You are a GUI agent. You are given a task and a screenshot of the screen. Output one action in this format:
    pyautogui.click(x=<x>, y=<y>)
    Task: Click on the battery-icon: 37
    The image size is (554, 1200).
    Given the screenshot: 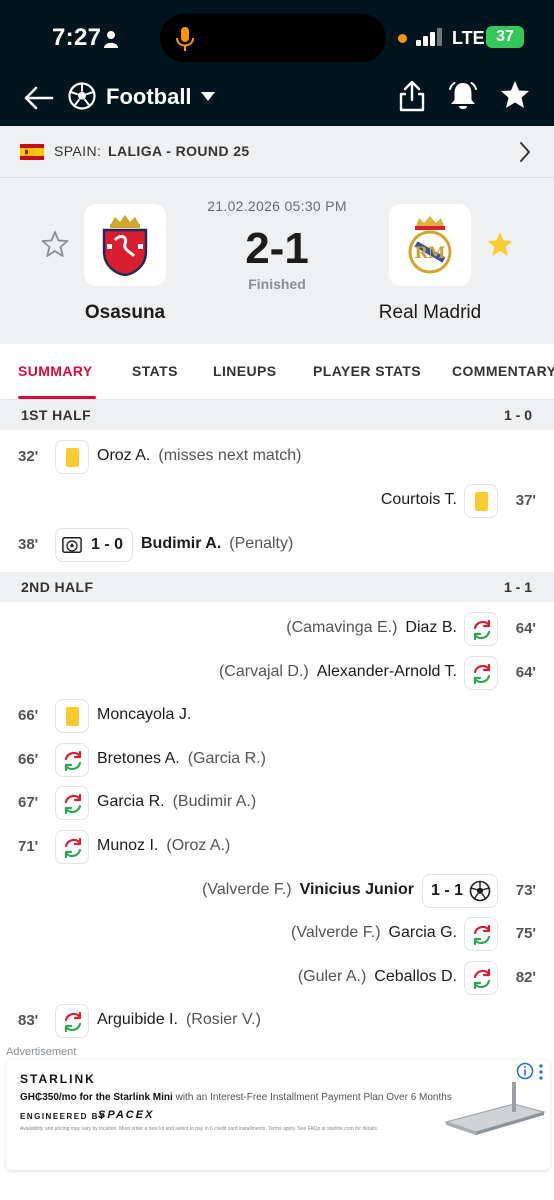 What is the action you would take?
    pyautogui.click(x=505, y=37)
    